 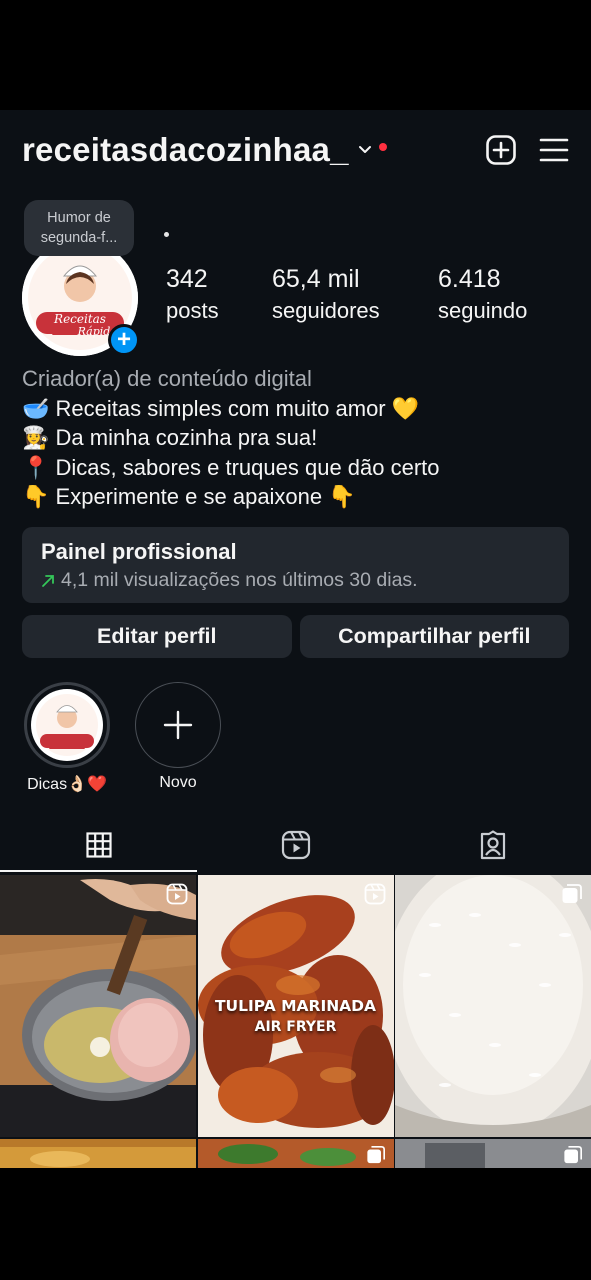 What do you see at coordinates (434, 636) in the screenshot?
I see `share-profile-button: Compartilhar perfil` at bounding box center [434, 636].